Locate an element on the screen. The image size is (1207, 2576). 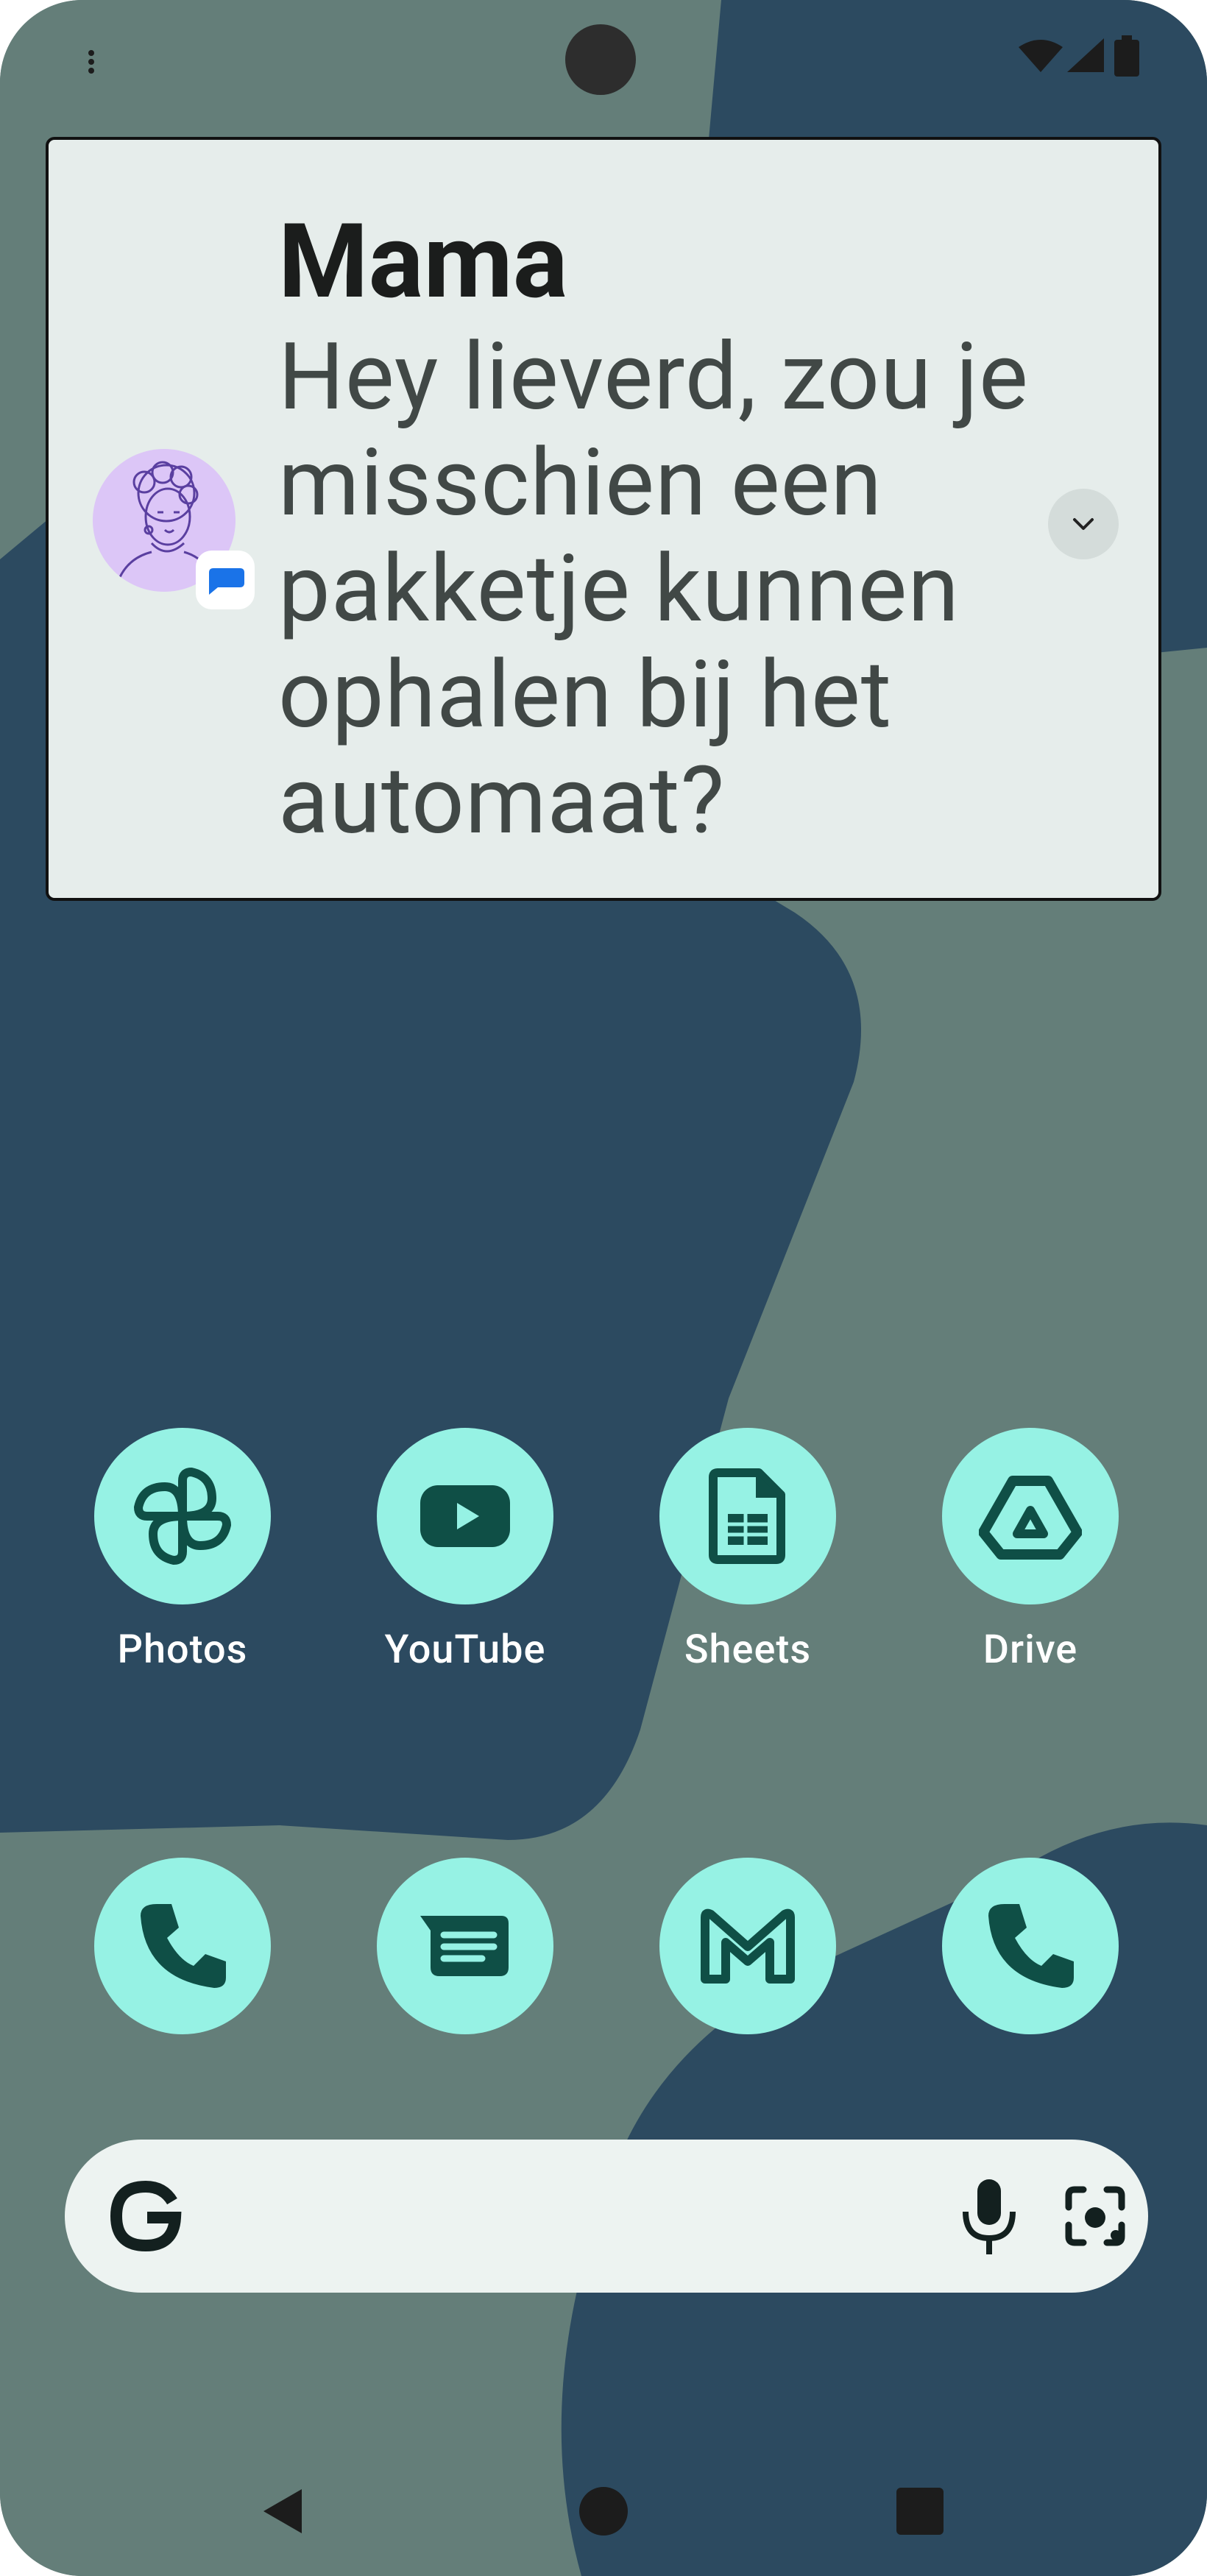
app-sheets: Sheets is located at coordinates (747, 1550).